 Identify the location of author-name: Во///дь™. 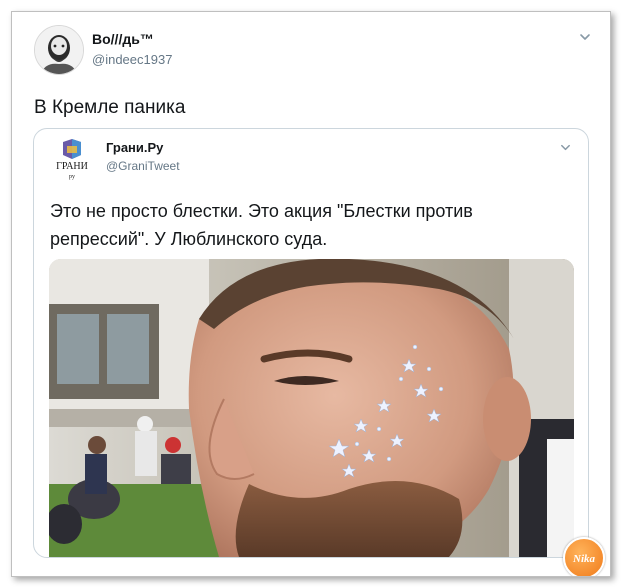
(123, 39).